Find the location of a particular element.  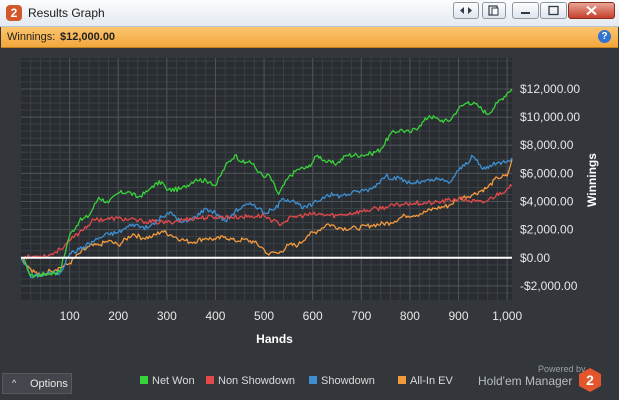

y-tick-label: $10,000.00 is located at coordinates (550, 117).